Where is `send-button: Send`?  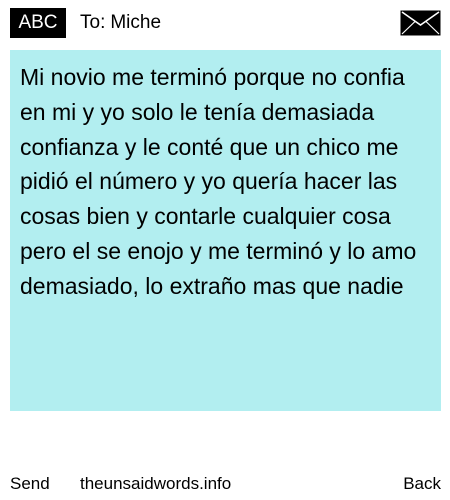
send-button: Send is located at coordinates (30, 484).